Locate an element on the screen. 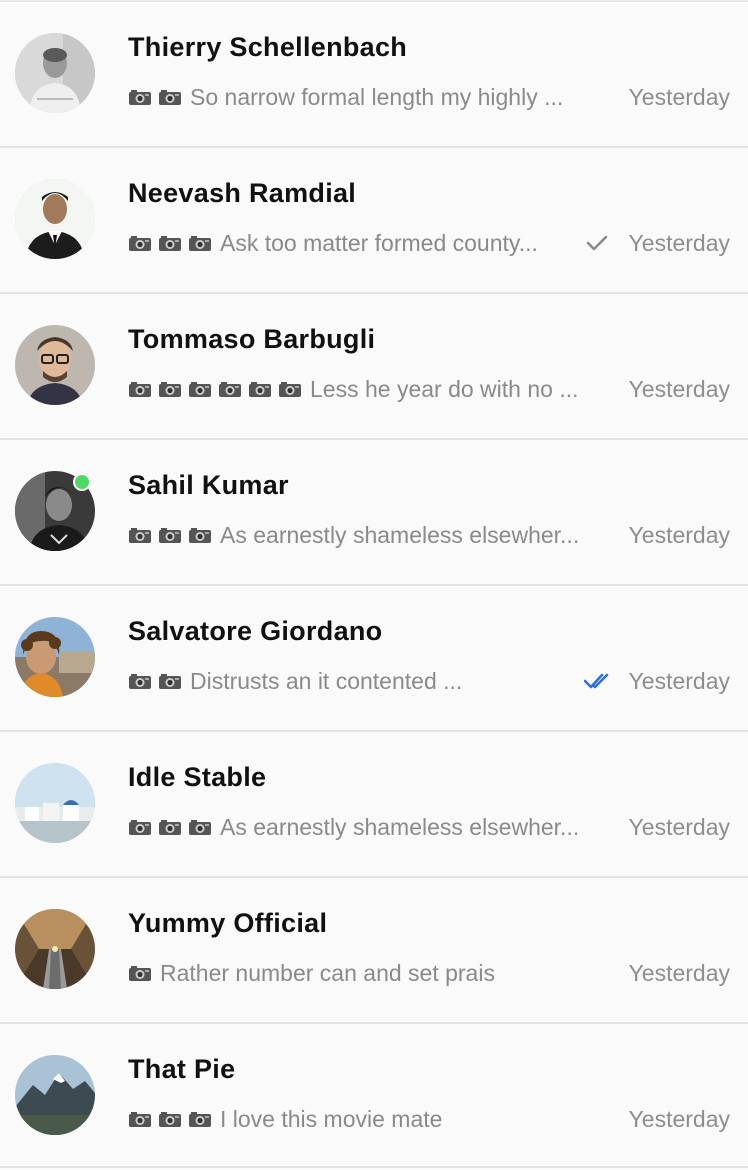 This screenshot has height=1170, width=748. message-preview: I love this movie mate is located at coordinates (368, 1119).